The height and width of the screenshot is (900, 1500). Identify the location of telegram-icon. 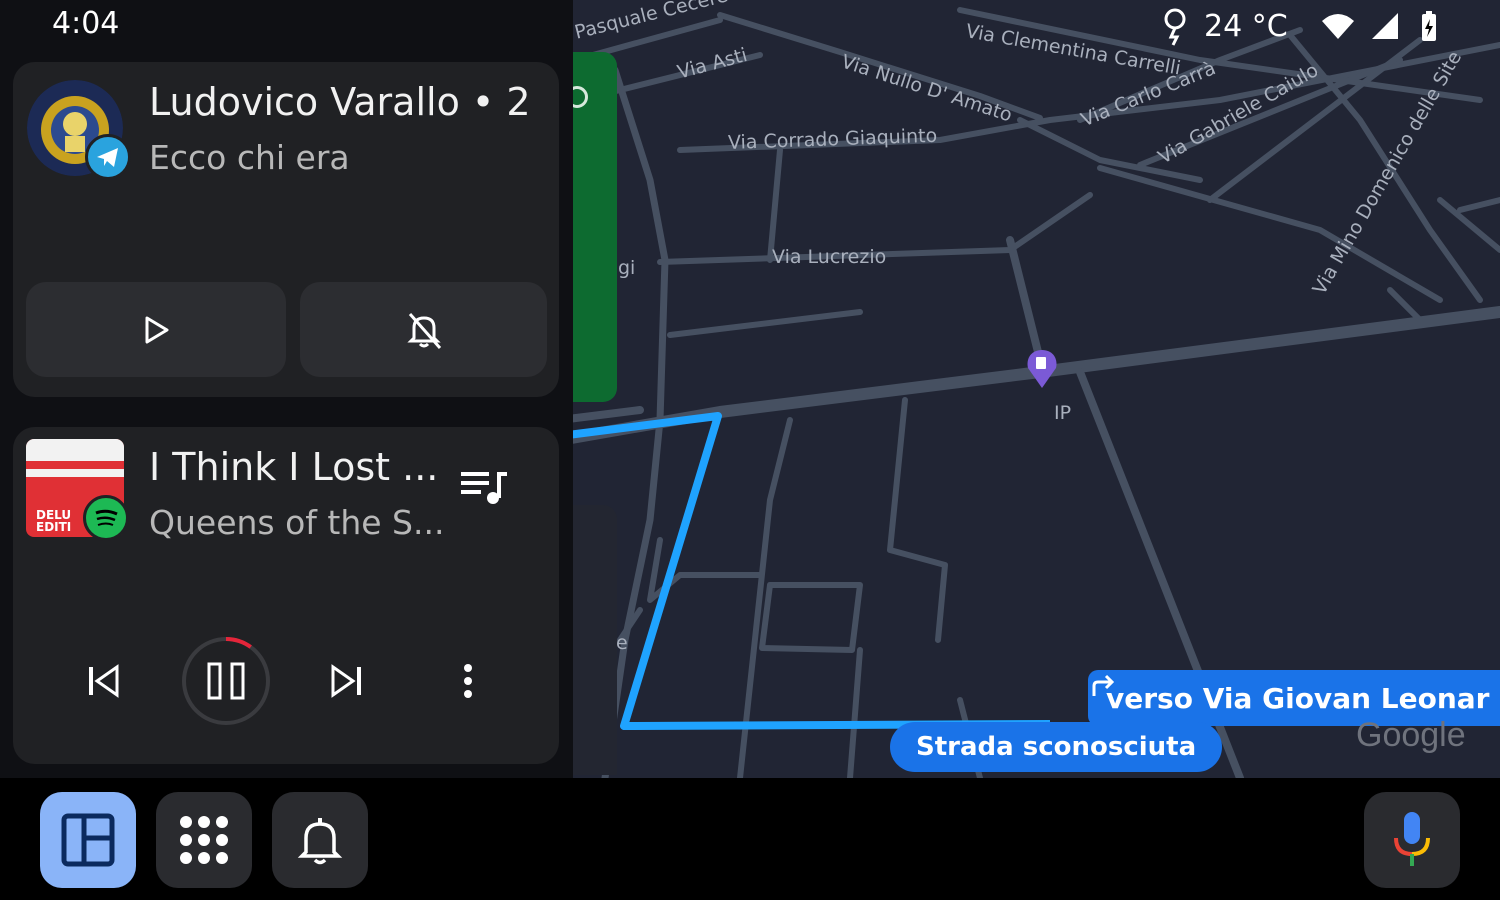
(108, 157).